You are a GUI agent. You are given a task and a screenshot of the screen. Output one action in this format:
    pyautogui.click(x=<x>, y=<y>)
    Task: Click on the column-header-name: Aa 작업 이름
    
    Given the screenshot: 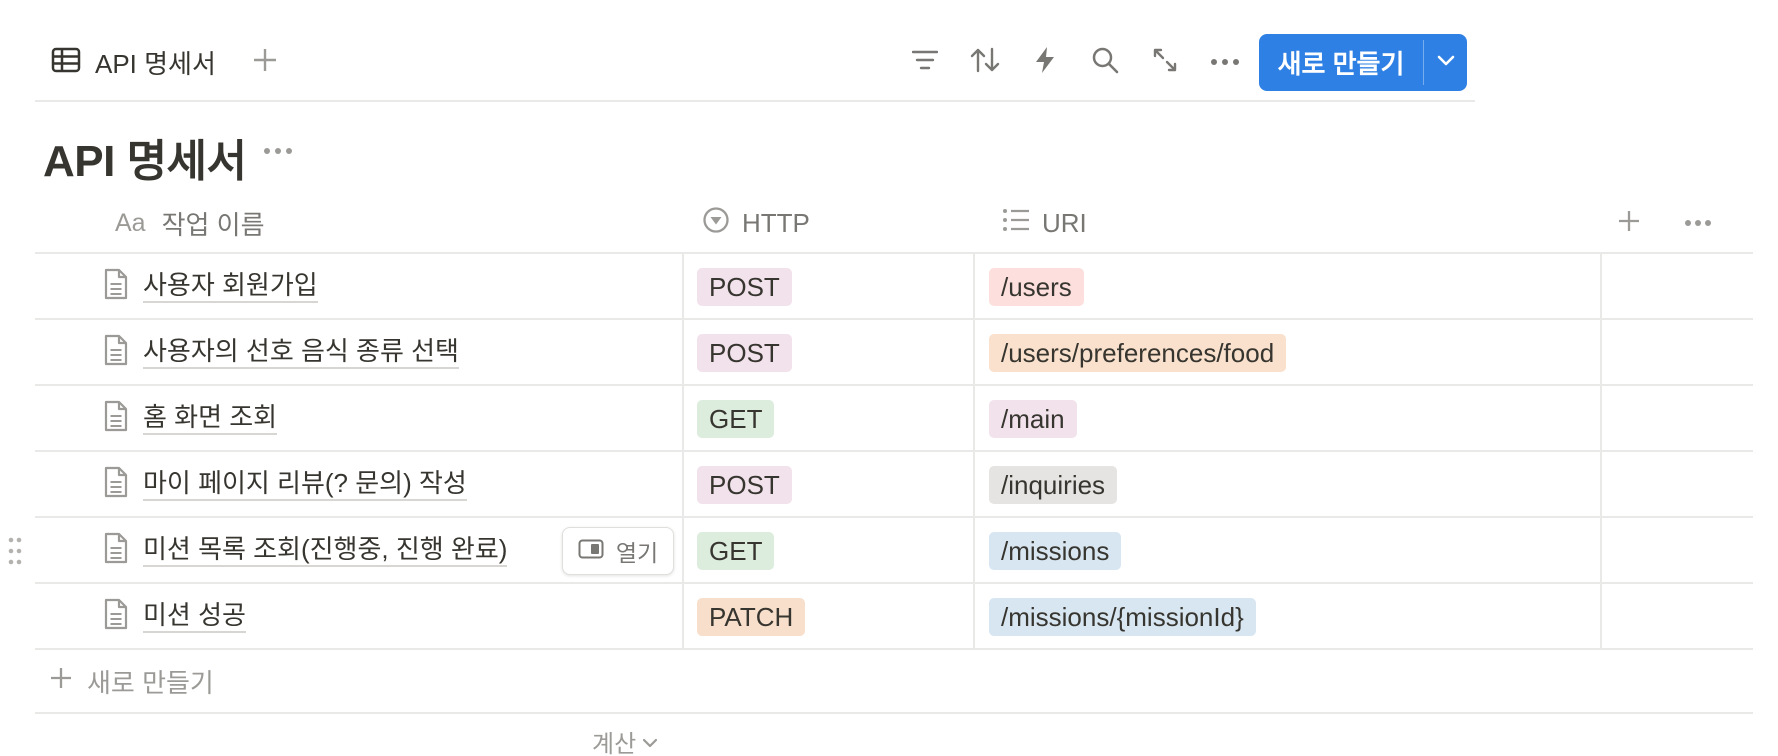 What is the action you would take?
    pyautogui.click(x=190, y=223)
    